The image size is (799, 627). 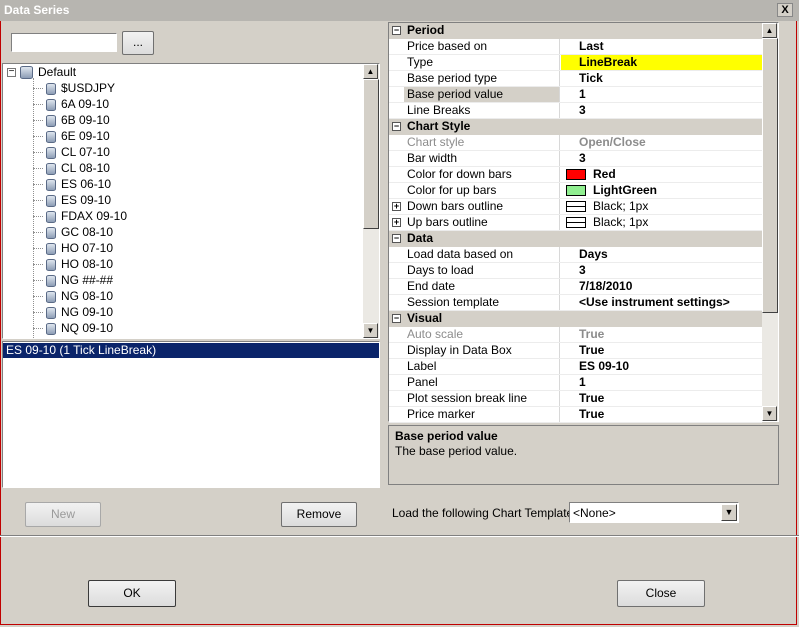 I want to click on property-row: Color for down bars Red, so click(x=575, y=175).